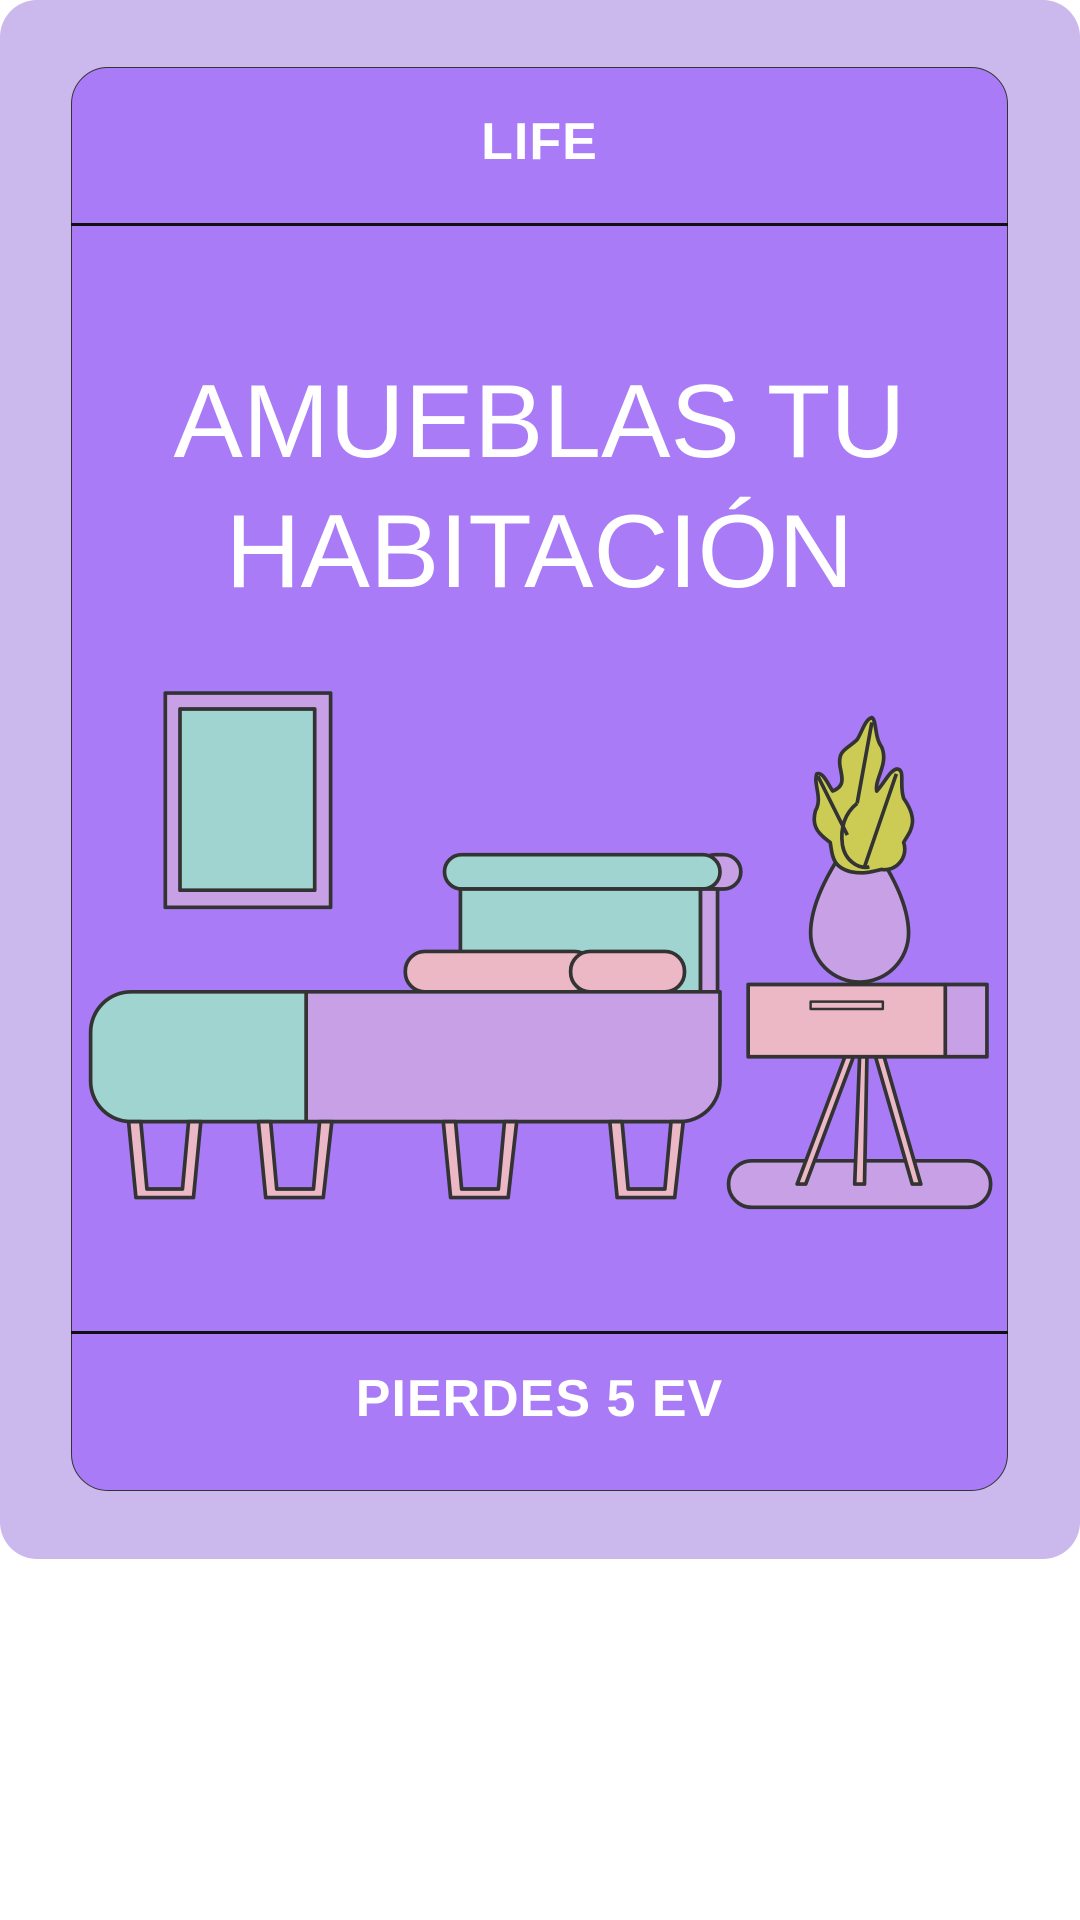  Describe the element at coordinates (248, 800) in the screenshot. I see `picture-frame` at that location.